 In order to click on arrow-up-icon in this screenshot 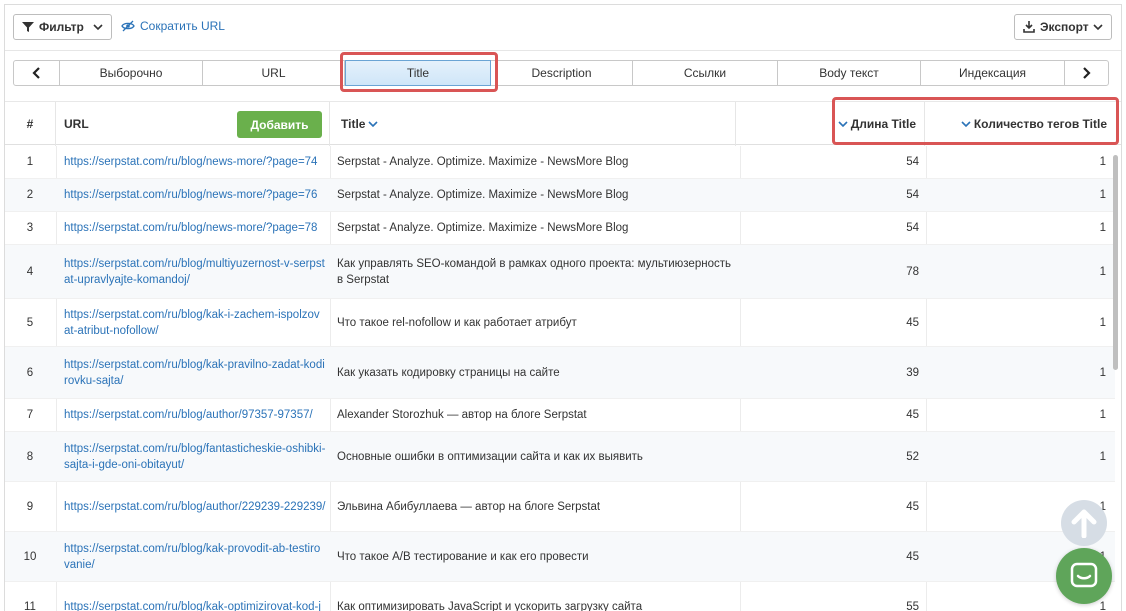, I will do `click(1084, 523)`.